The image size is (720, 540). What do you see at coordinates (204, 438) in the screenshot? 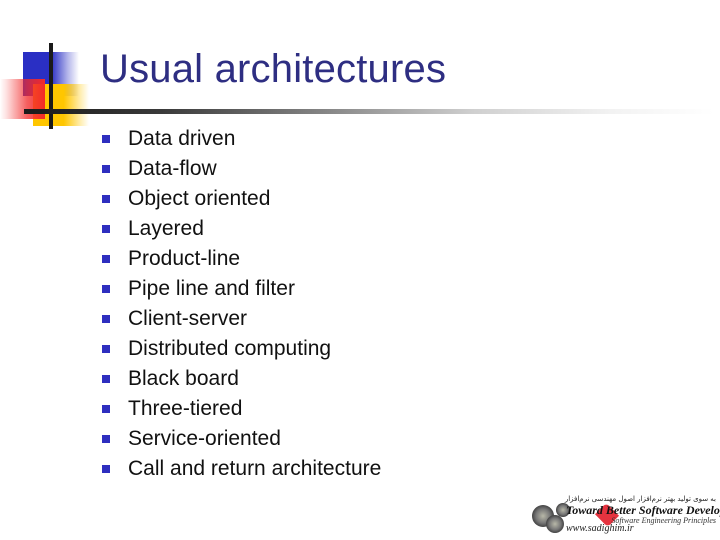
I see `list-item-label: Service-oriented` at bounding box center [204, 438].